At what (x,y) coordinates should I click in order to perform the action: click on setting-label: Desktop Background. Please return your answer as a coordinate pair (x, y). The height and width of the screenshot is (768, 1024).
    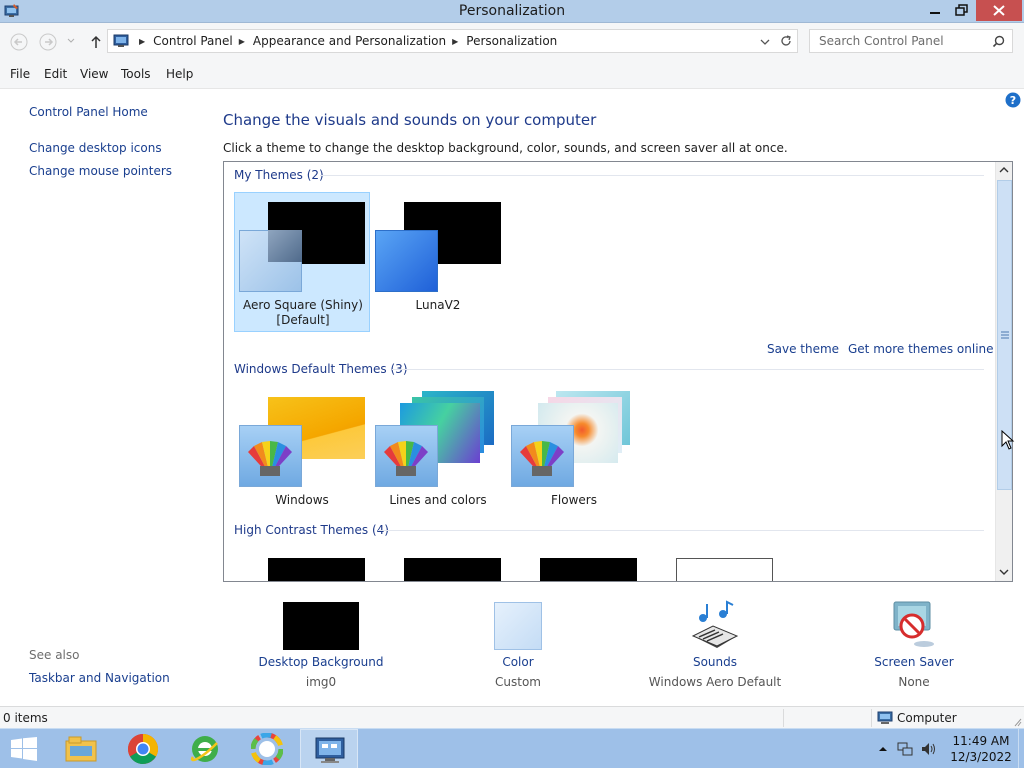
    Looking at the image, I should click on (321, 662).